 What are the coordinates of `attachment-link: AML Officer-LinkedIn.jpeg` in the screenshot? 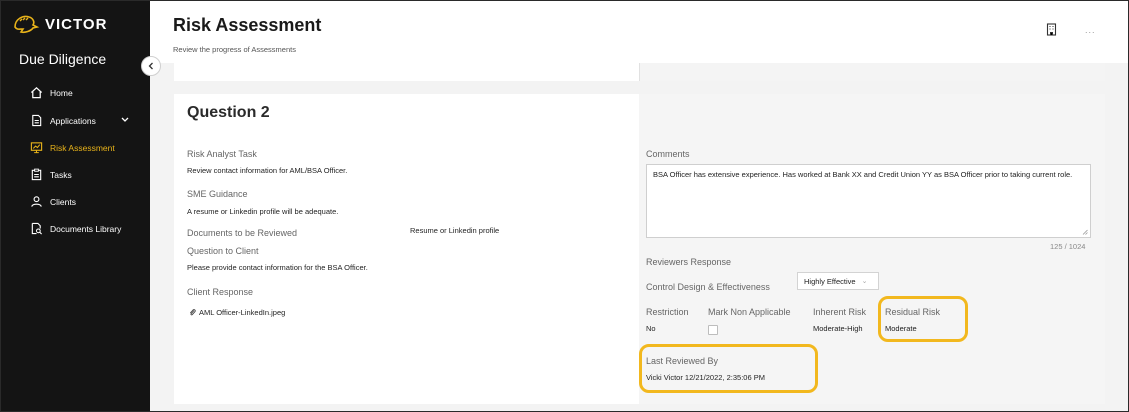 It's located at (237, 312).